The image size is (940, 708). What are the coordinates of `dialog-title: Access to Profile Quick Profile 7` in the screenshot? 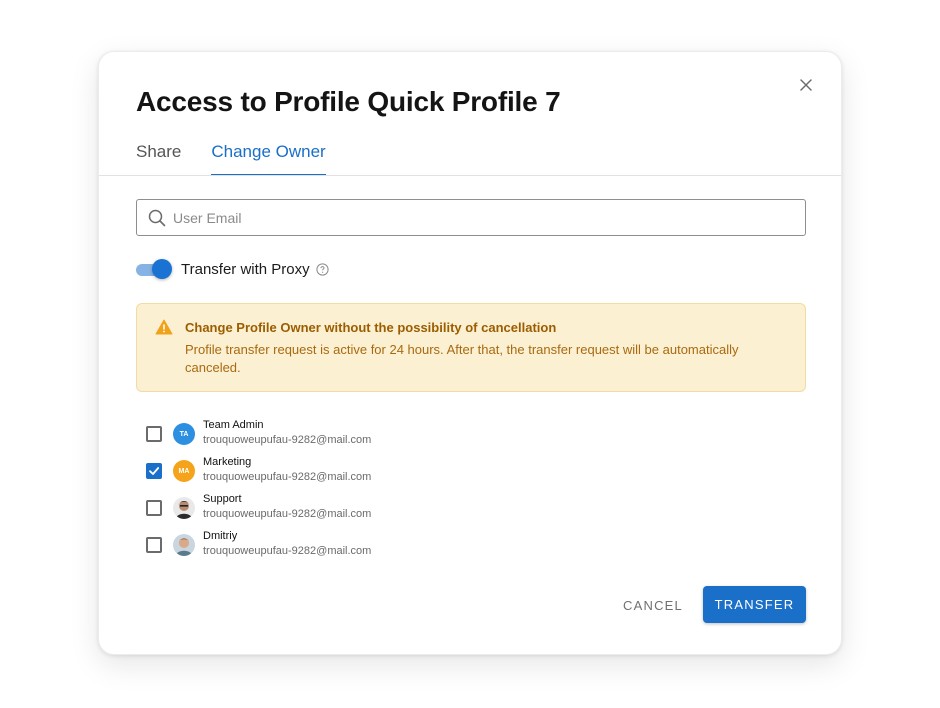 It's located at (348, 101).